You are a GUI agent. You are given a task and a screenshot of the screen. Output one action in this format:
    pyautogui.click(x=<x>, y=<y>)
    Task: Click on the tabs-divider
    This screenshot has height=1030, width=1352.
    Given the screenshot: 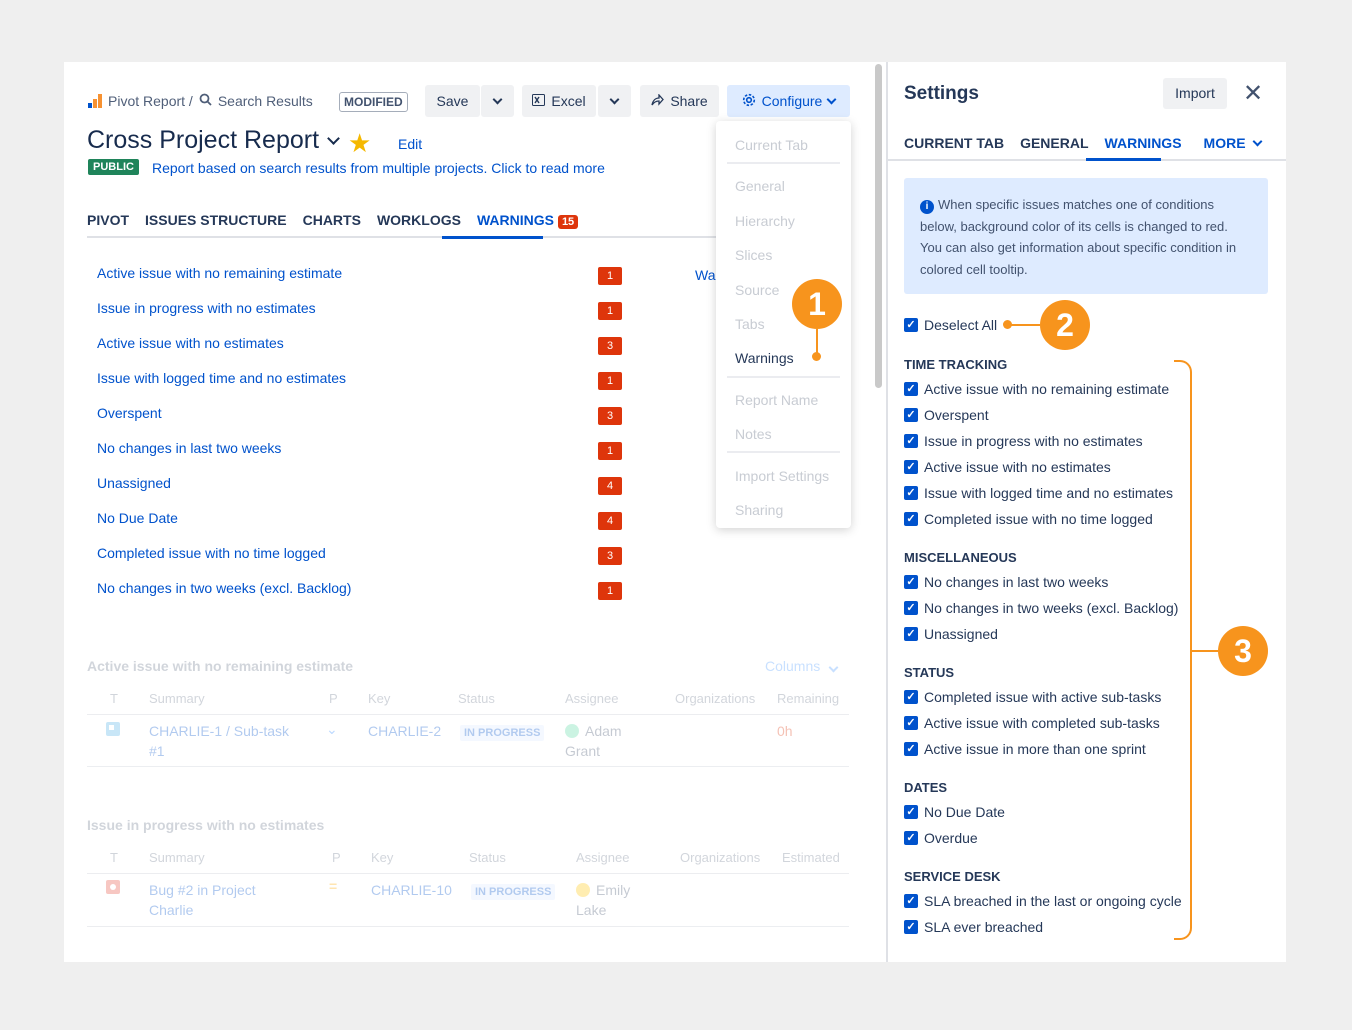 What is the action you would take?
    pyautogui.click(x=437, y=237)
    